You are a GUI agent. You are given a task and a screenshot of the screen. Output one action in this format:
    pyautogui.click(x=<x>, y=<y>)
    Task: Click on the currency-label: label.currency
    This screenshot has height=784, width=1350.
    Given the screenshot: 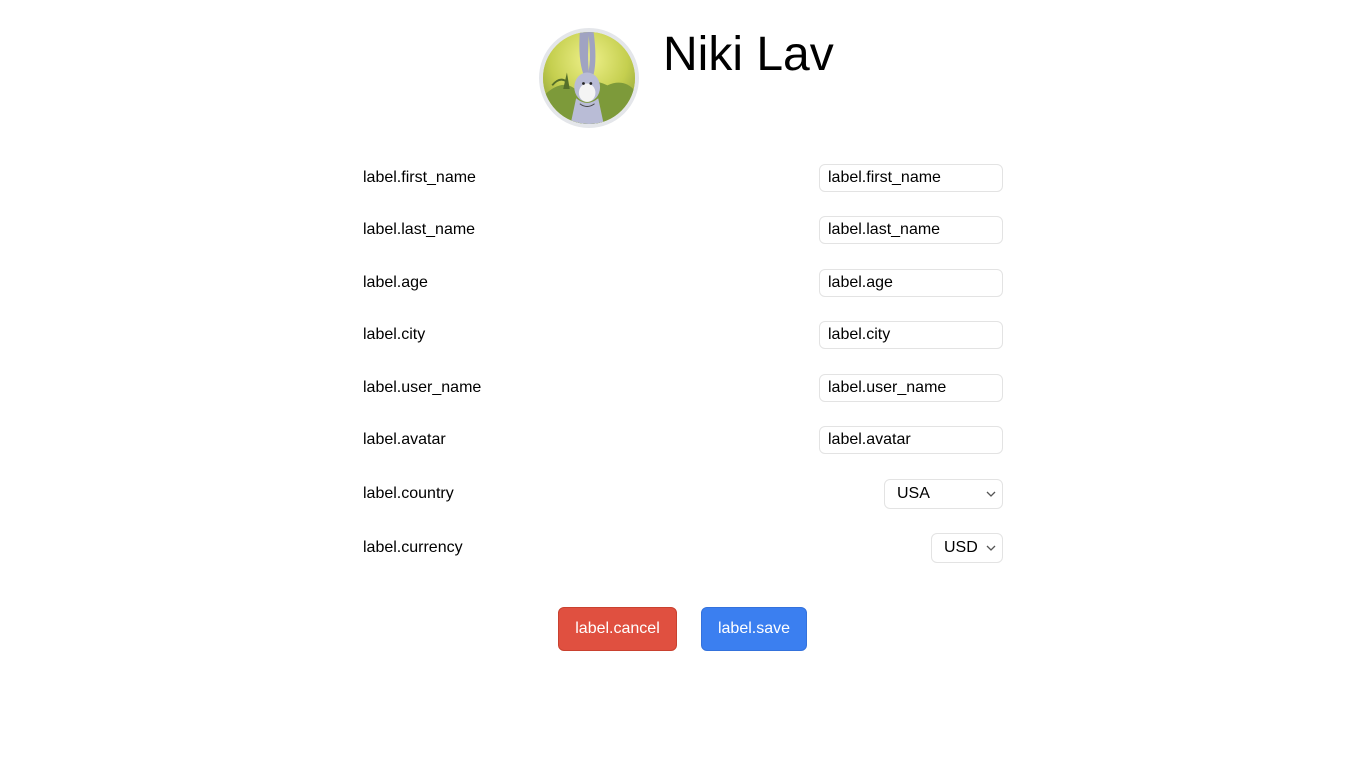 What is the action you would take?
    pyautogui.click(x=413, y=547)
    